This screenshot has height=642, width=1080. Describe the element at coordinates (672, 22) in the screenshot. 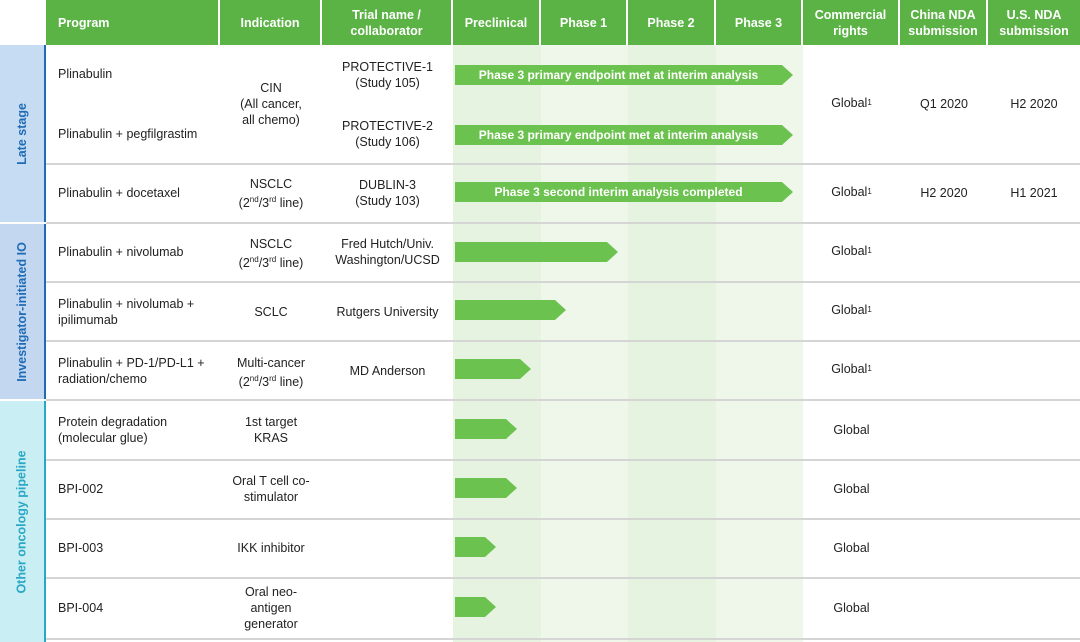

I see `header-phase2: Phase 2` at that location.